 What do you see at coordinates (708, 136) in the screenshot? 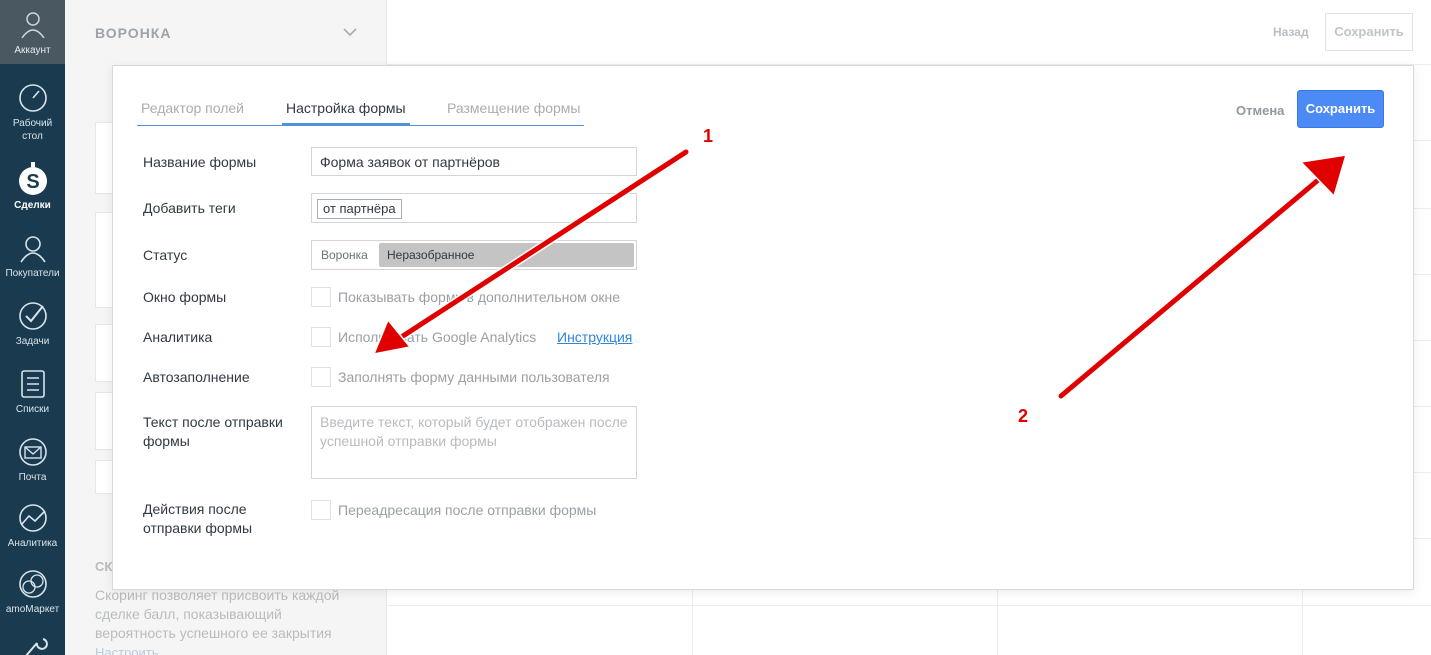
I see `annotation-label-one: 1` at bounding box center [708, 136].